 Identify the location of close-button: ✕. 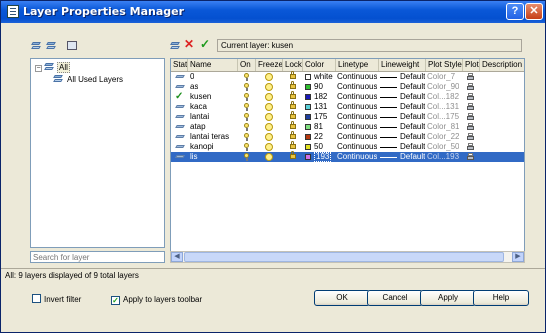
(534, 11).